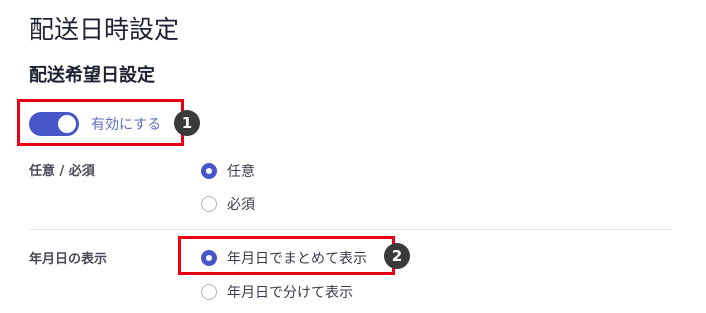 This screenshot has height=313, width=706. I want to click on radio-separate-display: 年月日で分けて表示, so click(277, 292).